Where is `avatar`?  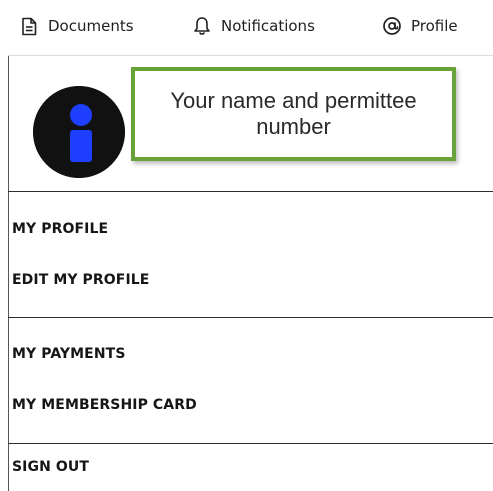 avatar is located at coordinates (79, 132).